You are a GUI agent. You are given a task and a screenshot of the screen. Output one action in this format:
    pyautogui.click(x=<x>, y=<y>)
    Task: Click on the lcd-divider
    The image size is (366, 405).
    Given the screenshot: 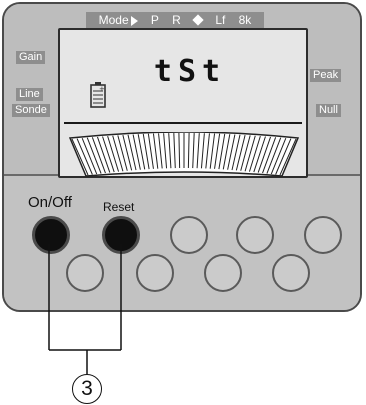 What is the action you would take?
    pyautogui.click(x=183, y=123)
    